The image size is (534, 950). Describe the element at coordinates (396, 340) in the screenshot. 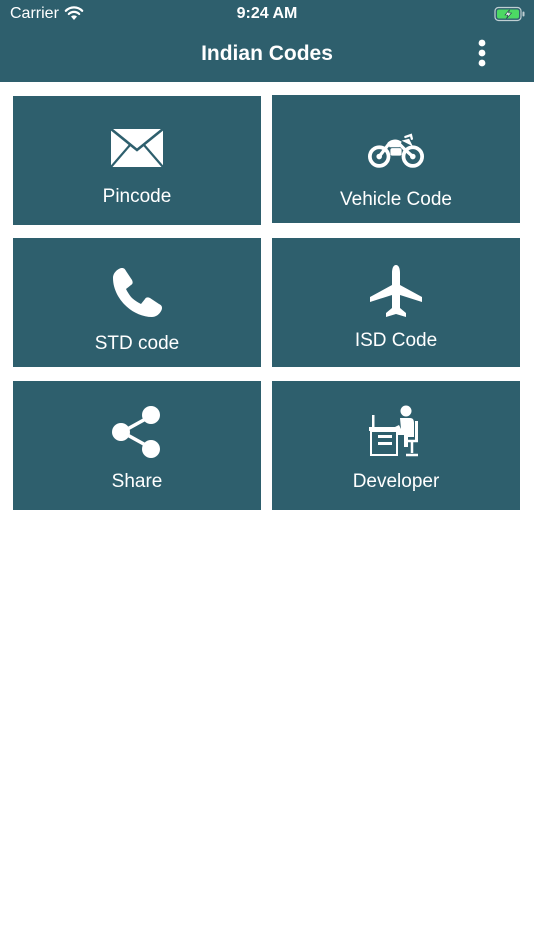

I see `tile-label: ISD Code` at that location.